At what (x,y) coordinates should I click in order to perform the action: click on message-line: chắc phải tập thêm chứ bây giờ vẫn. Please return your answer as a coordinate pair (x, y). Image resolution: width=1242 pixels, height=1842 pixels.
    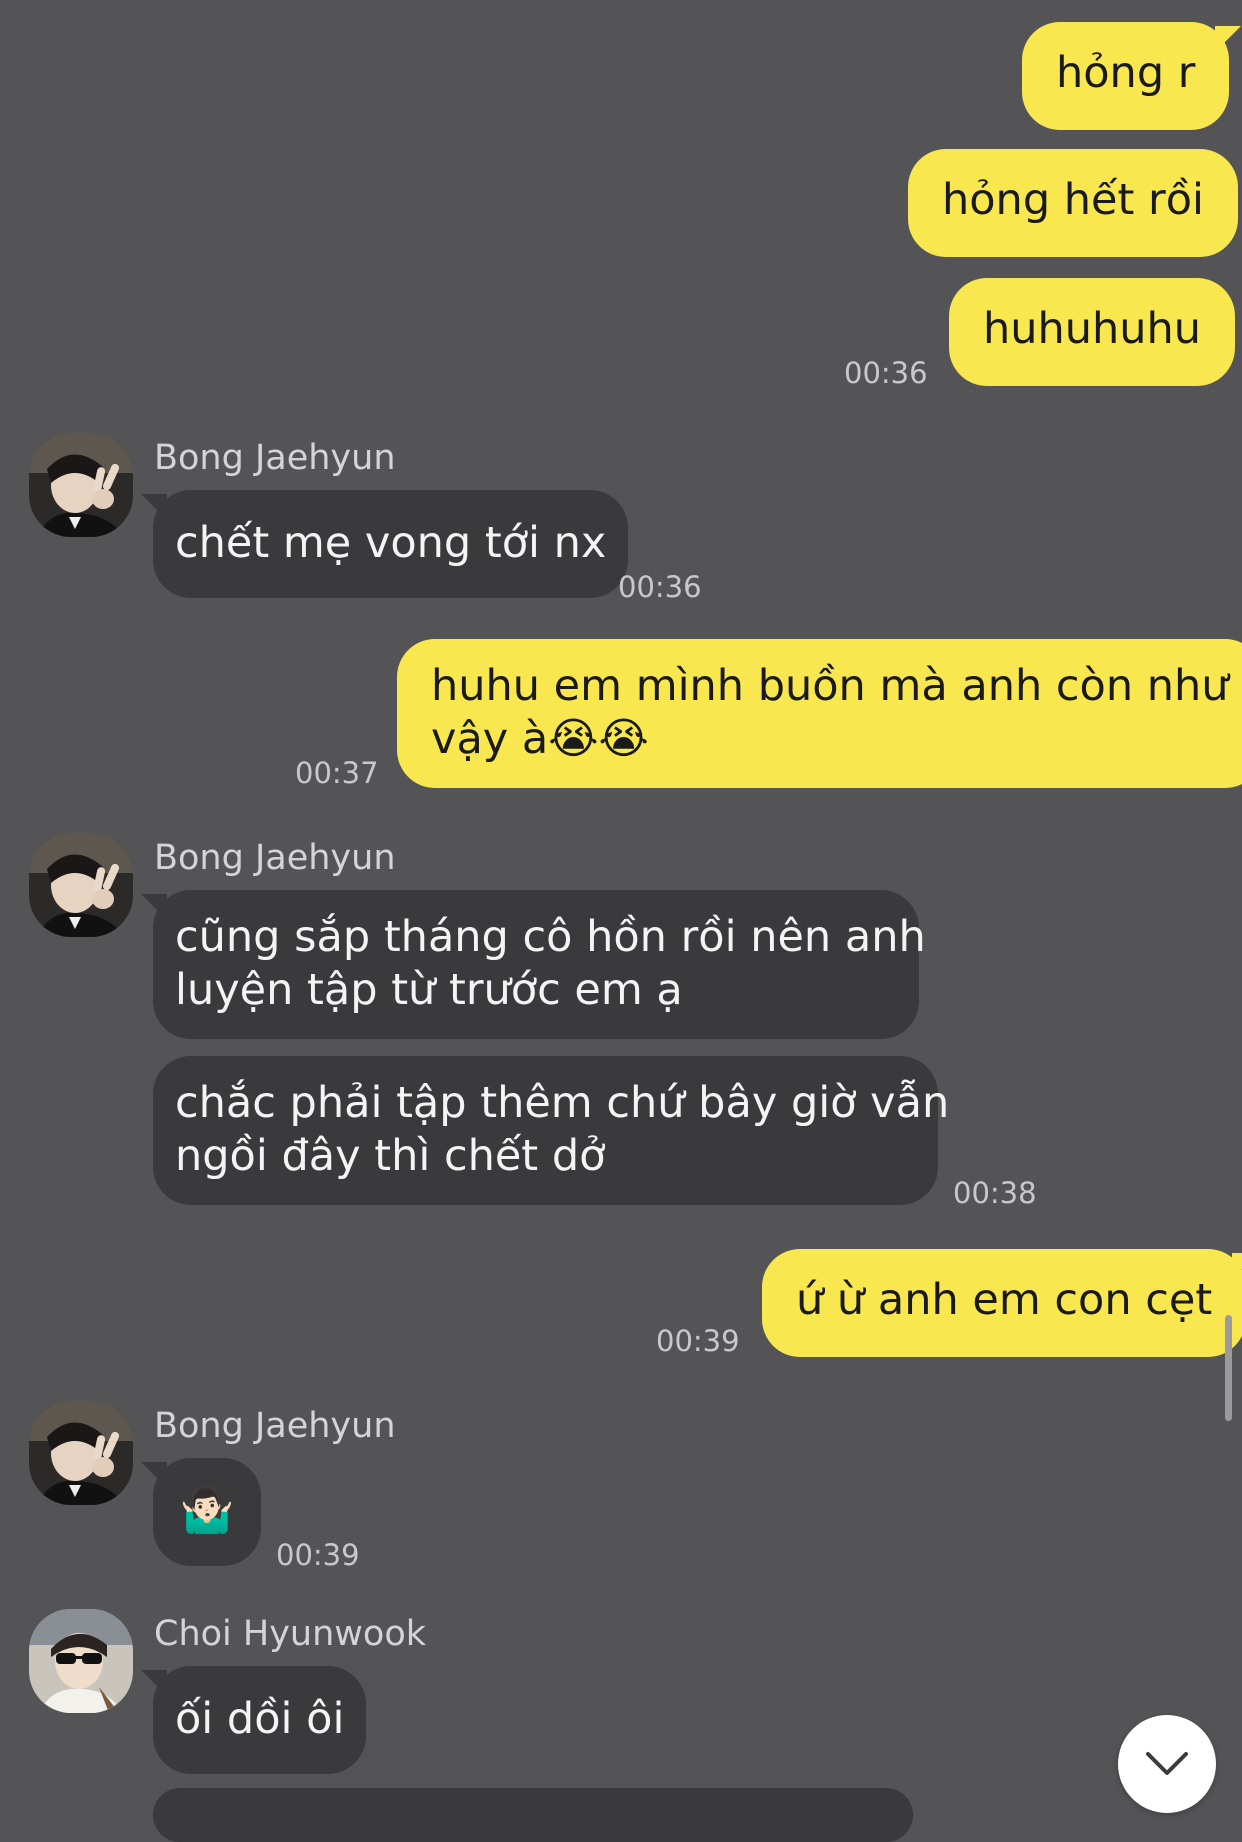
    Looking at the image, I should click on (562, 1103).